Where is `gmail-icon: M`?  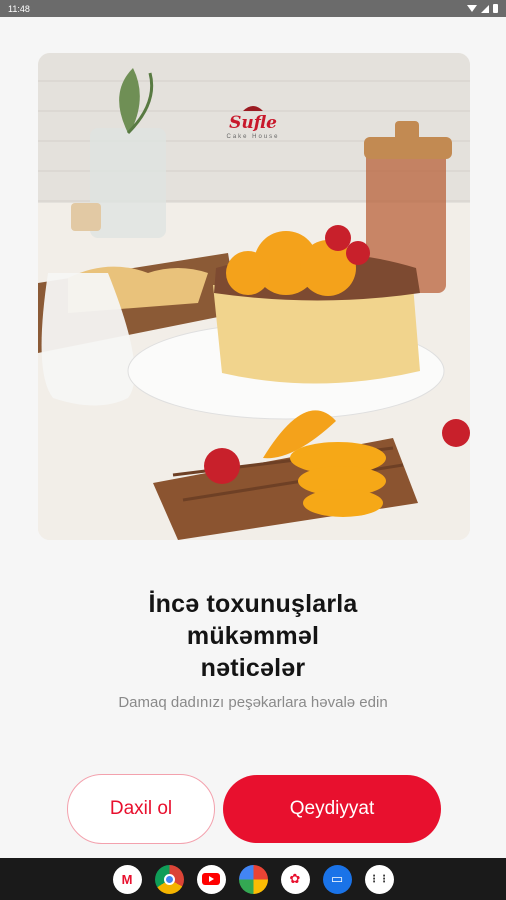 gmail-icon: M is located at coordinates (127, 879).